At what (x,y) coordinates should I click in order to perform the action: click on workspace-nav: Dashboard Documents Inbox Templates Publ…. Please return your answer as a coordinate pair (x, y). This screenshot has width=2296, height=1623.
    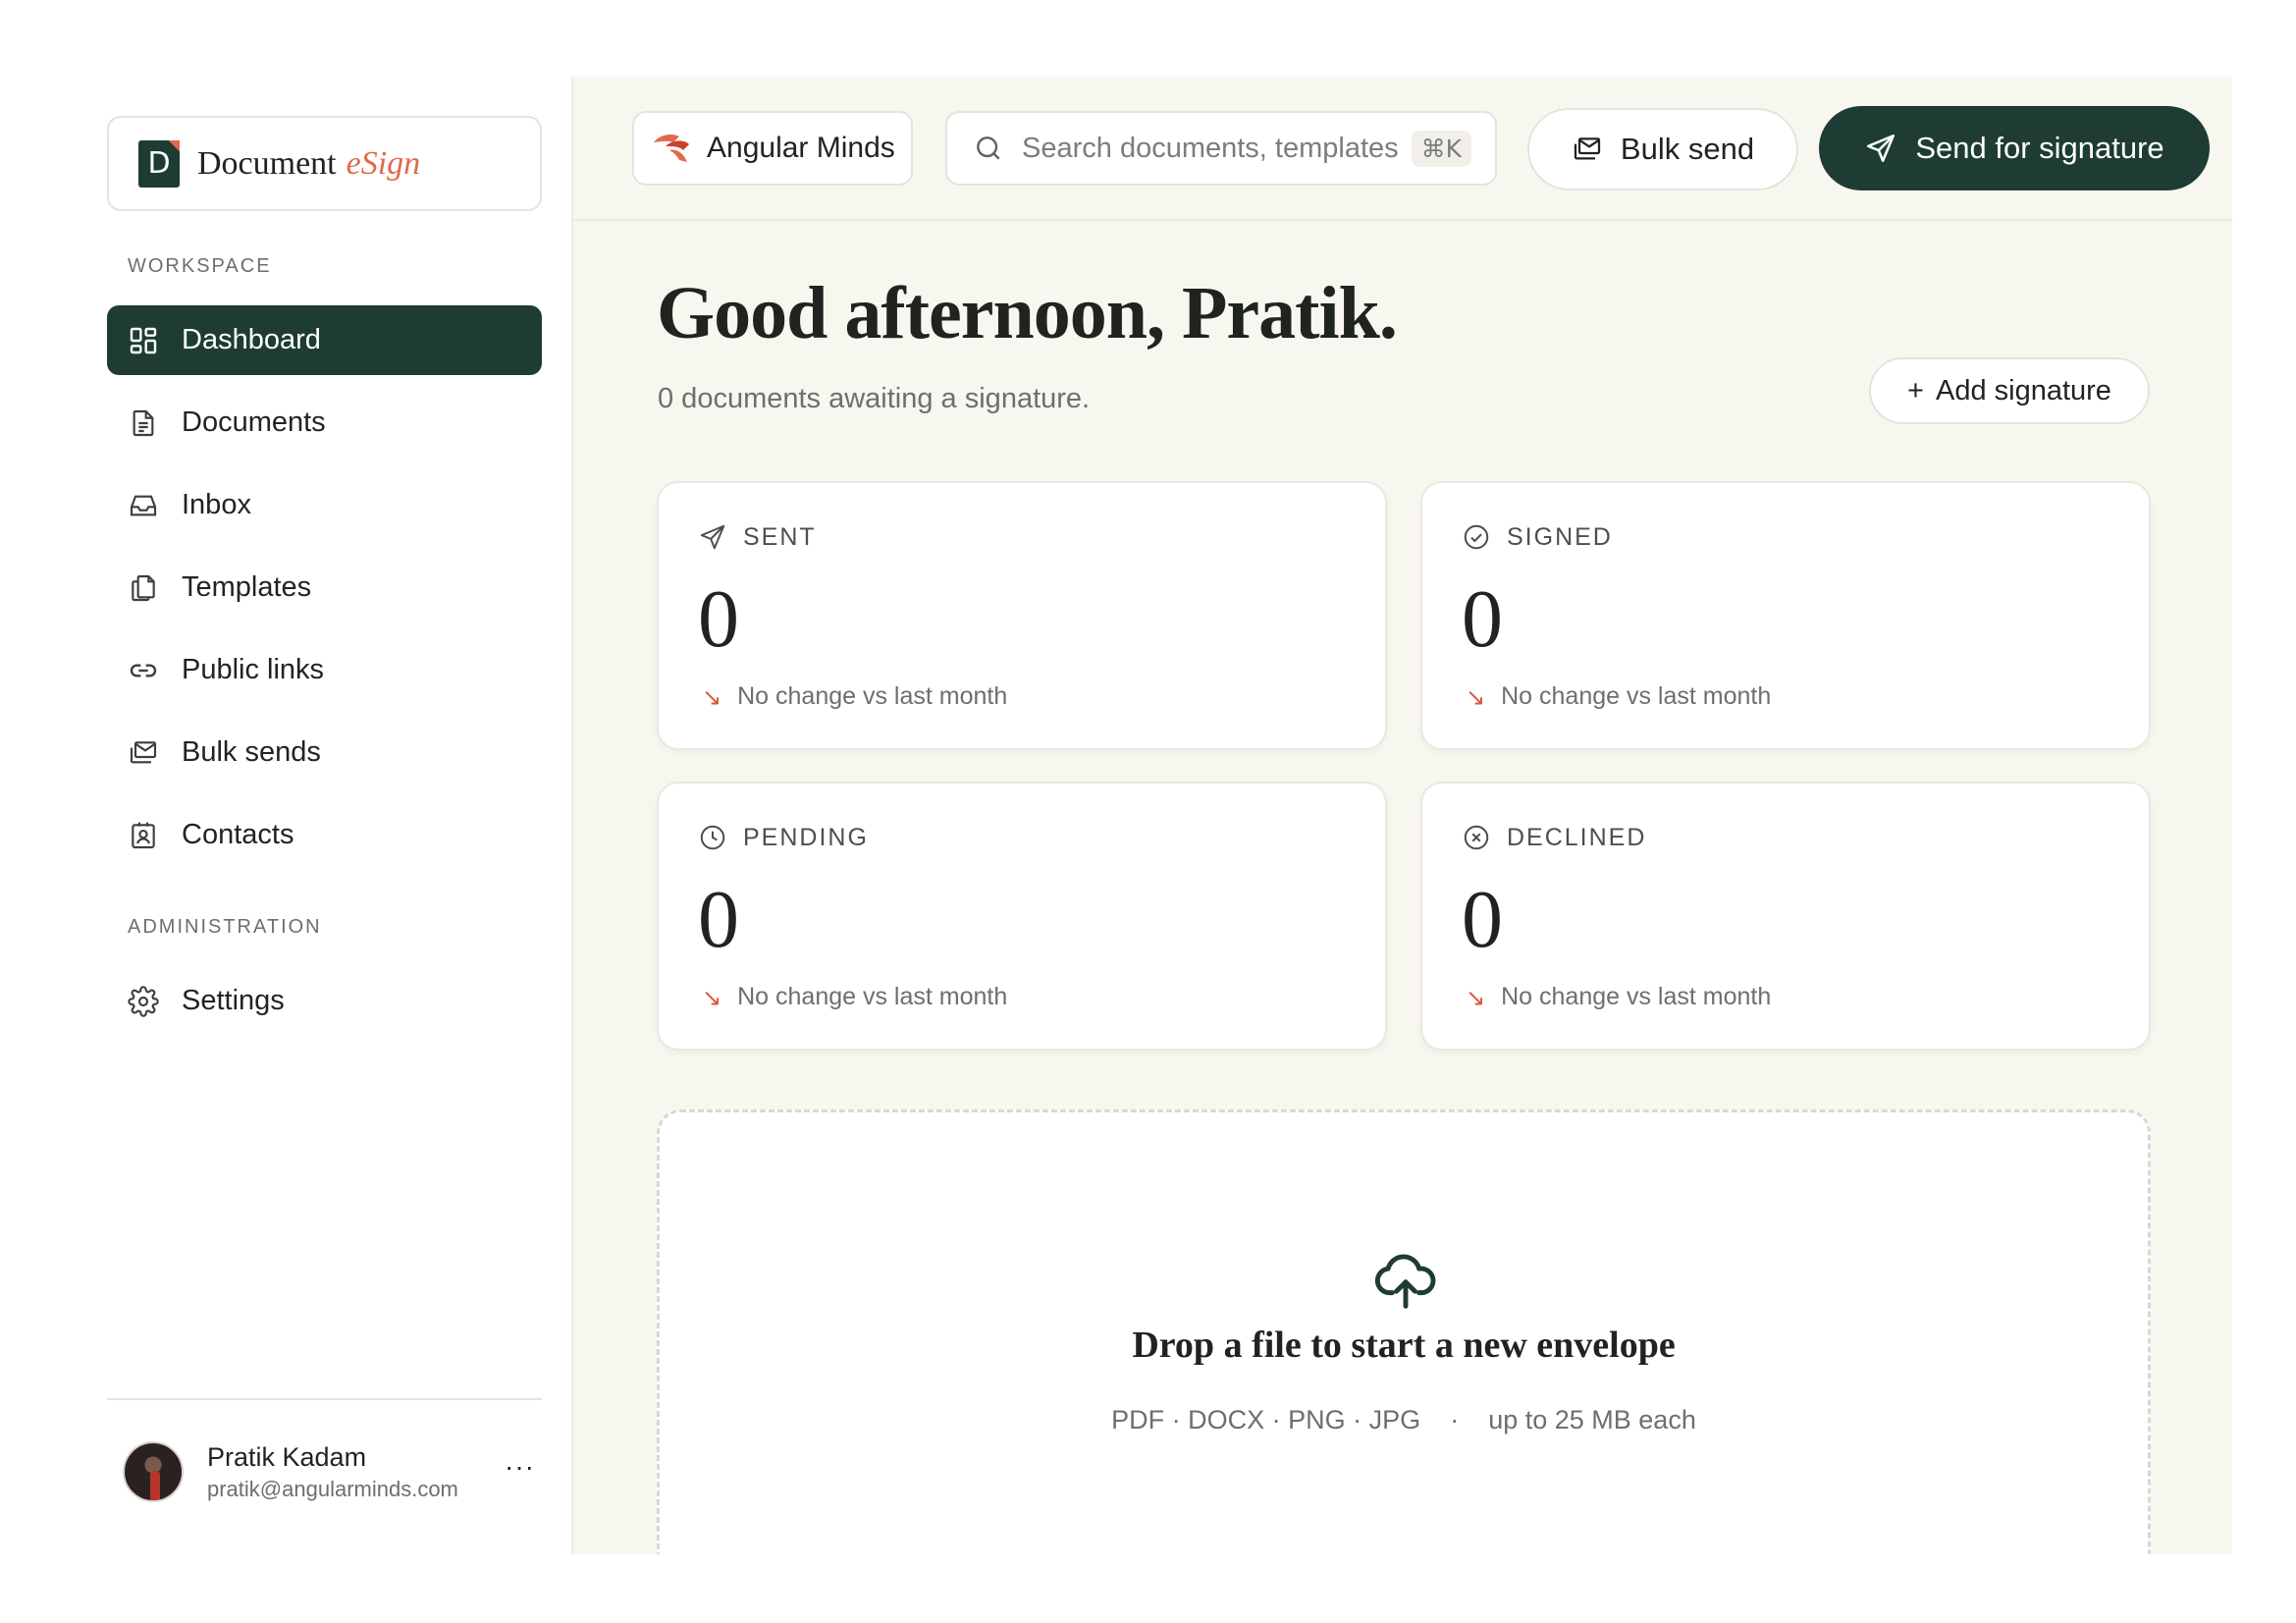
    Looking at the image, I should click on (324, 594).